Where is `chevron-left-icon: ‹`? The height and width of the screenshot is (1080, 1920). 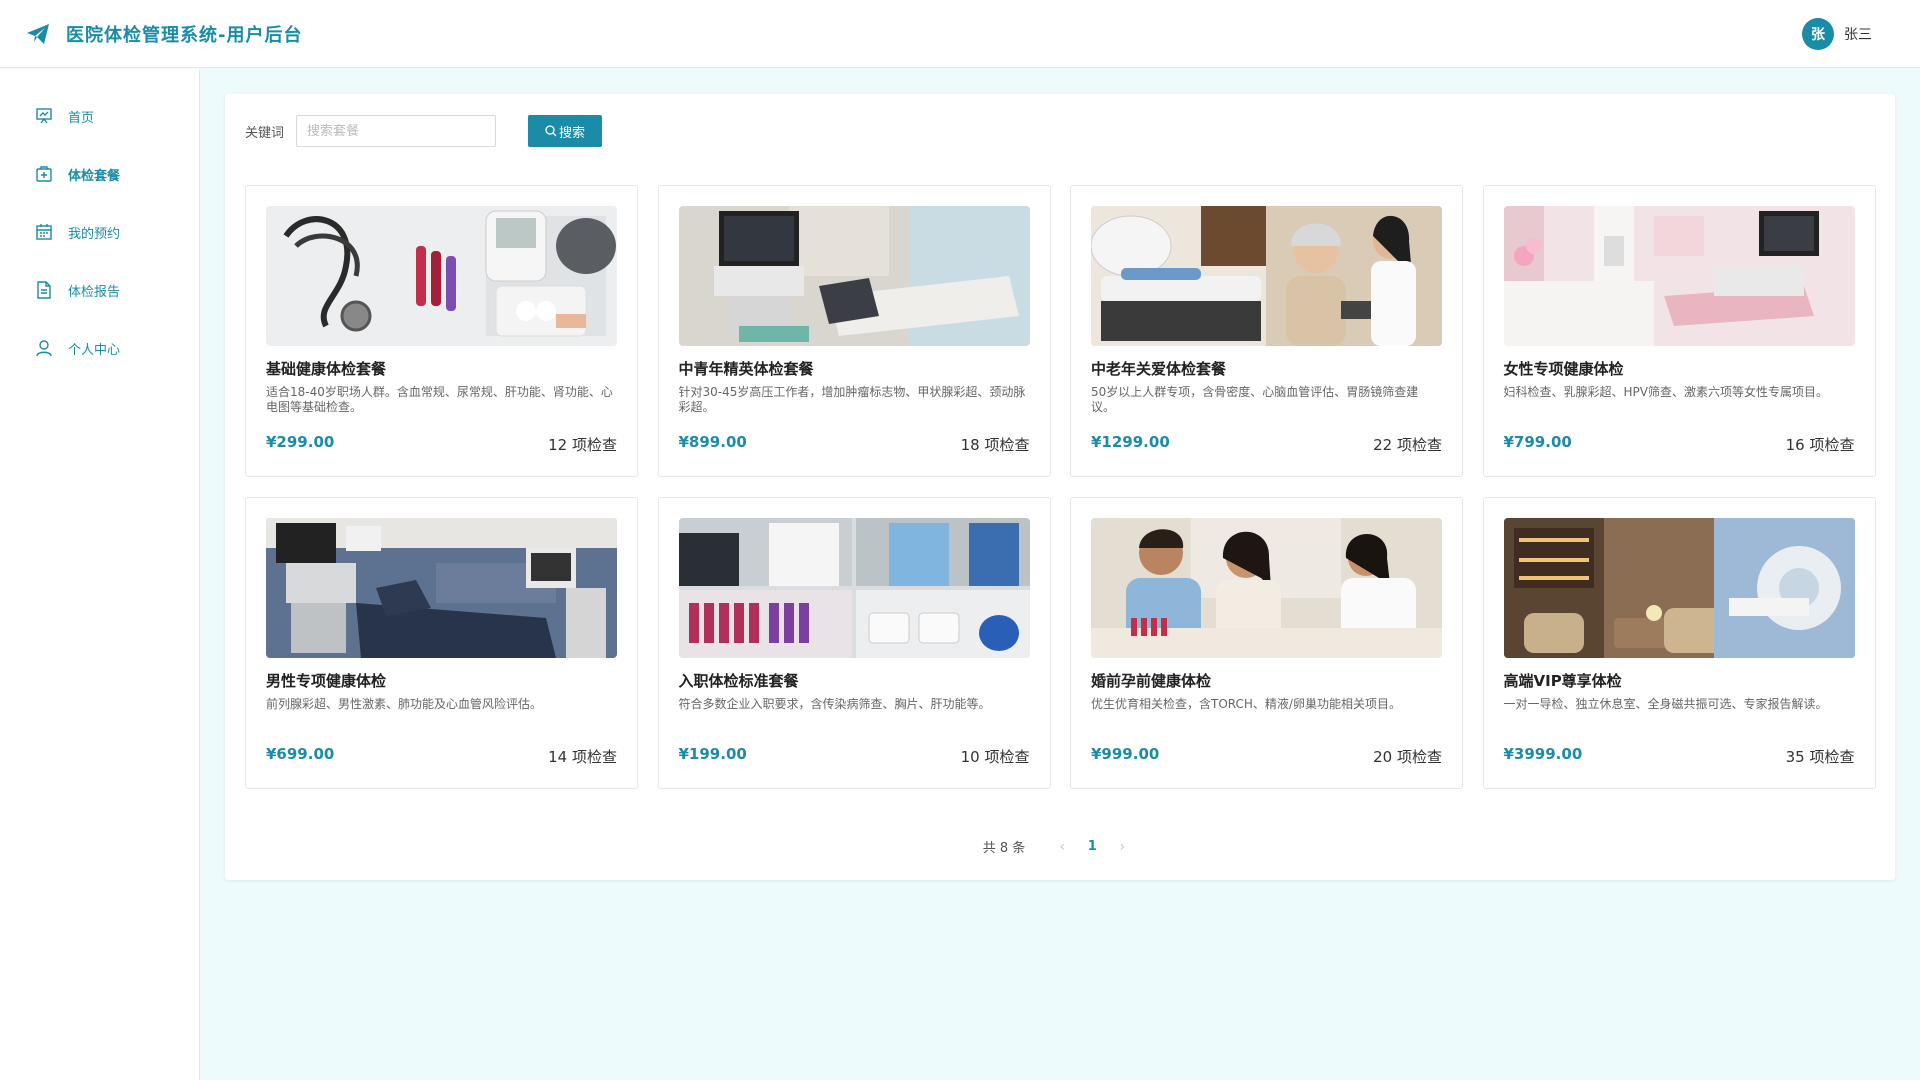
chevron-left-icon: ‹ is located at coordinates (1062, 847).